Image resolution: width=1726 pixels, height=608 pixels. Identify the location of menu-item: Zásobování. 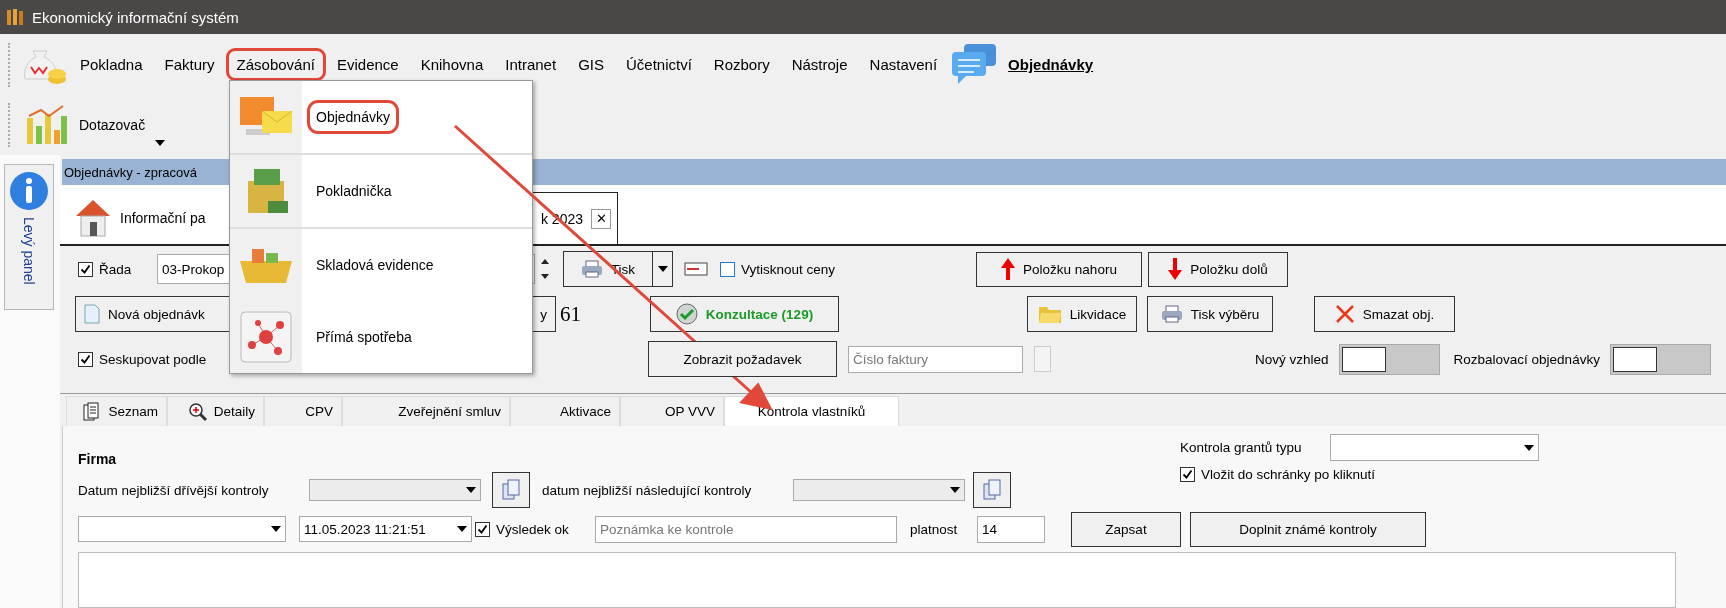
(275, 64).